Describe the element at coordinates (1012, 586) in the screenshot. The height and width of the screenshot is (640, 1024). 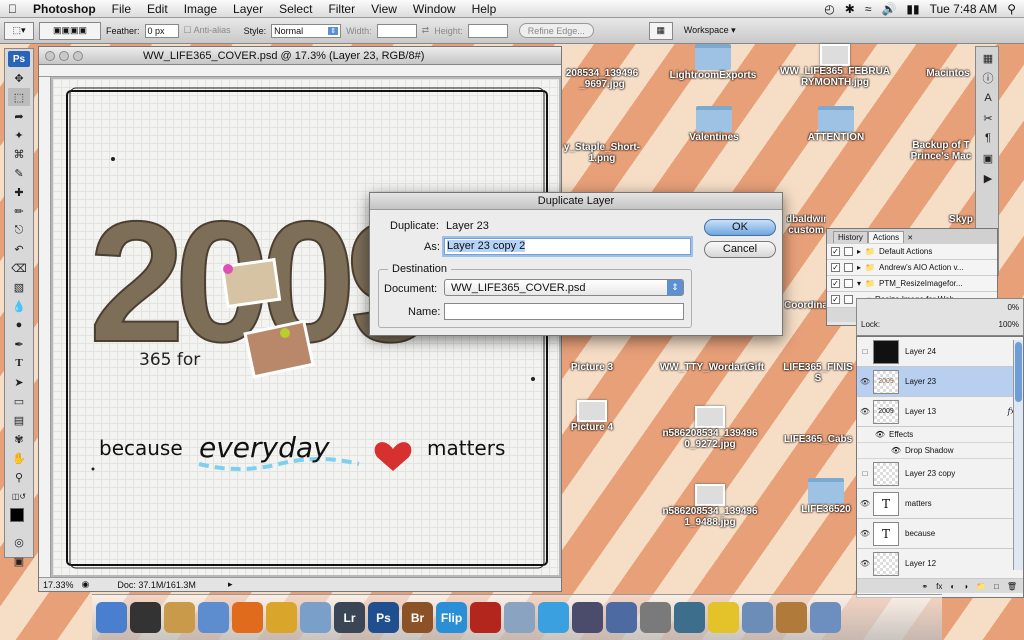
I see `trash-icon: 🗑` at that location.